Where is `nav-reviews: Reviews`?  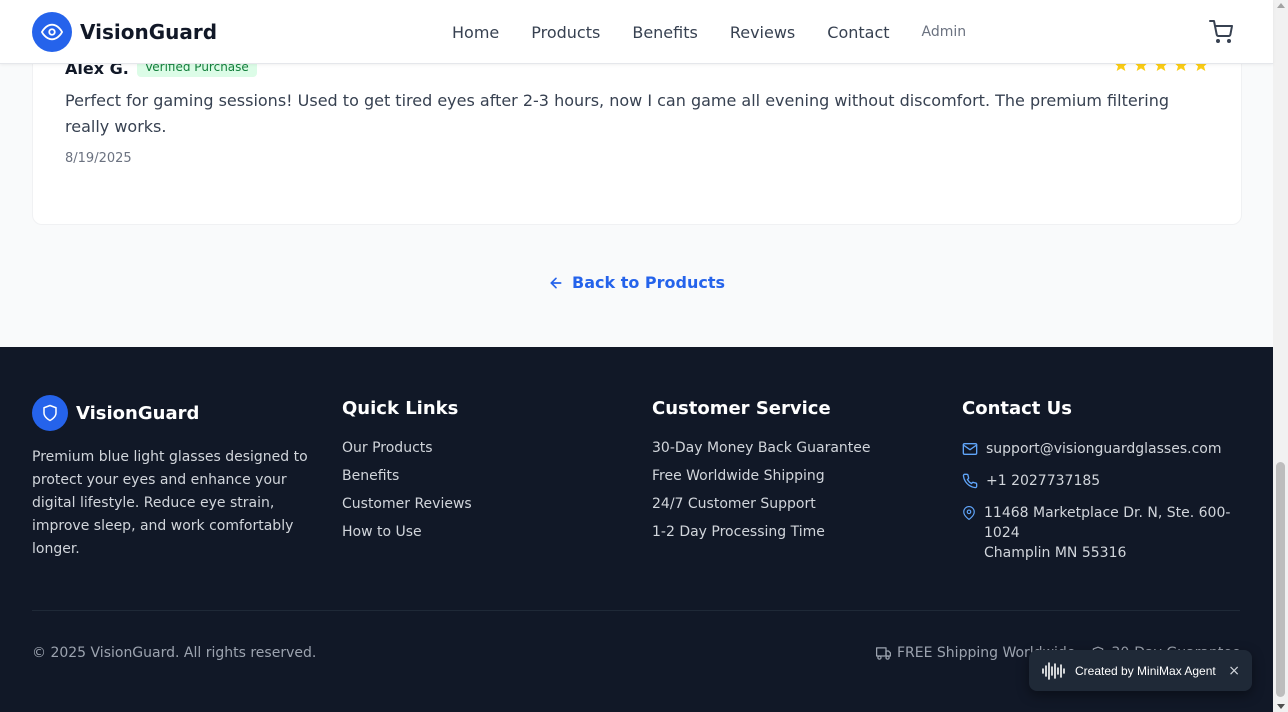 nav-reviews: Reviews is located at coordinates (762, 32).